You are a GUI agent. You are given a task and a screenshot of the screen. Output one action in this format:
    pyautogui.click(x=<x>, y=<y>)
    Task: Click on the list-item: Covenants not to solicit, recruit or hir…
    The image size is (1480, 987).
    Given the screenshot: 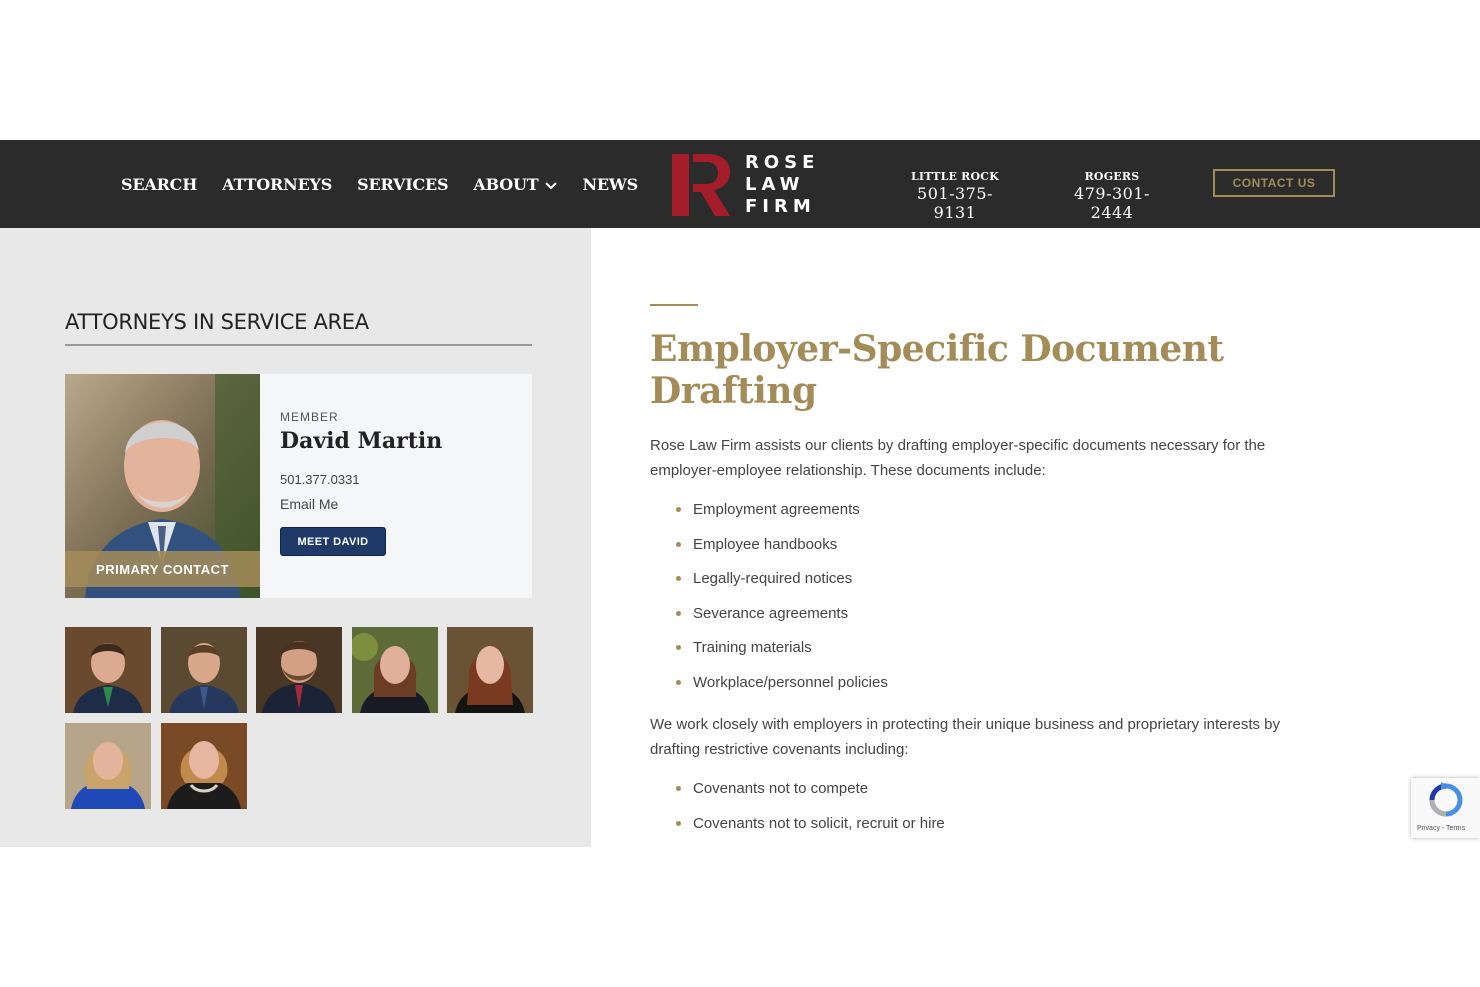 What is the action you would take?
    pyautogui.click(x=797, y=829)
    